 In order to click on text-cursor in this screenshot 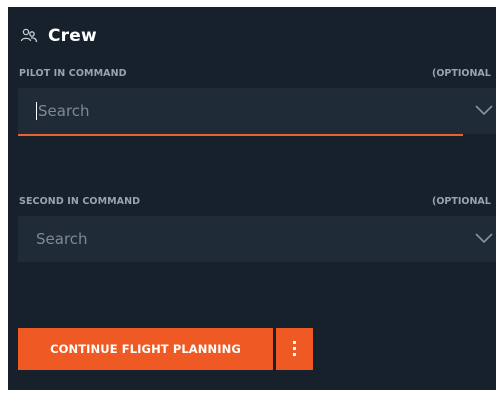, I will do `click(36, 110)`.